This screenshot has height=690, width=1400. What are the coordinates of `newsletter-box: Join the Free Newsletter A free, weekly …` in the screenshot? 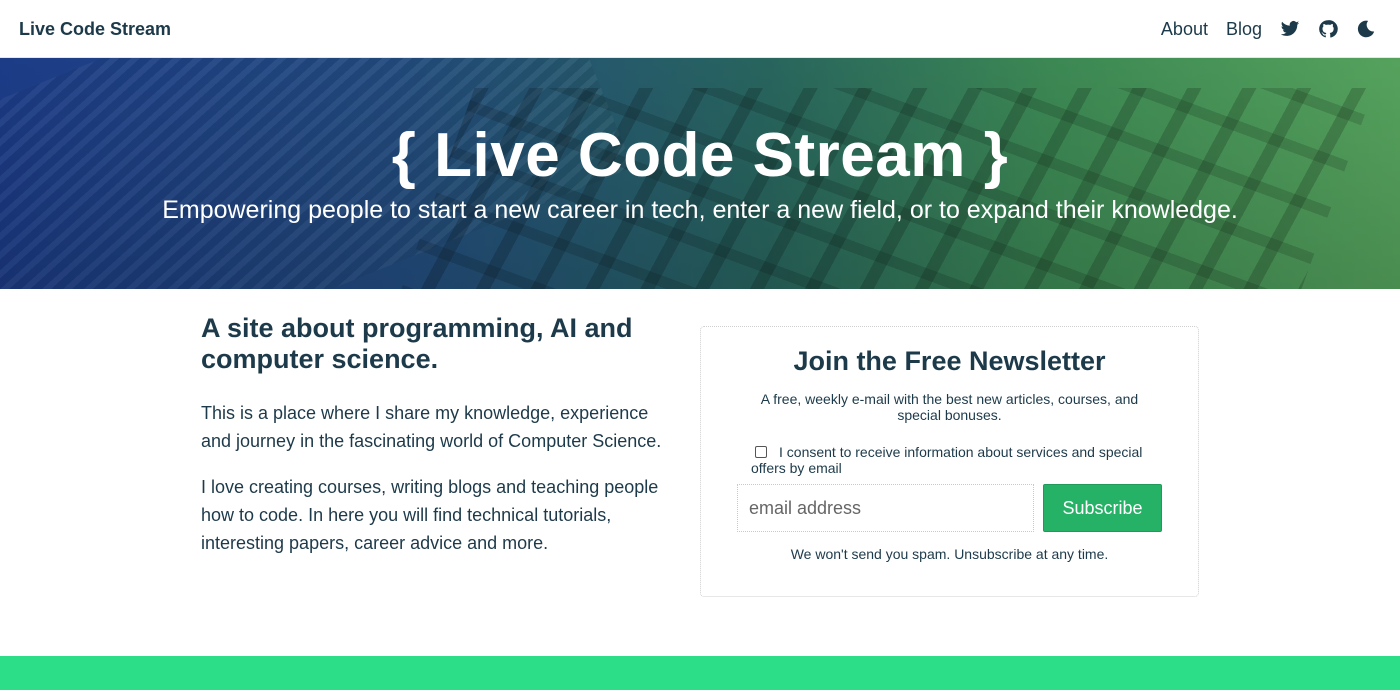 It's located at (949, 461).